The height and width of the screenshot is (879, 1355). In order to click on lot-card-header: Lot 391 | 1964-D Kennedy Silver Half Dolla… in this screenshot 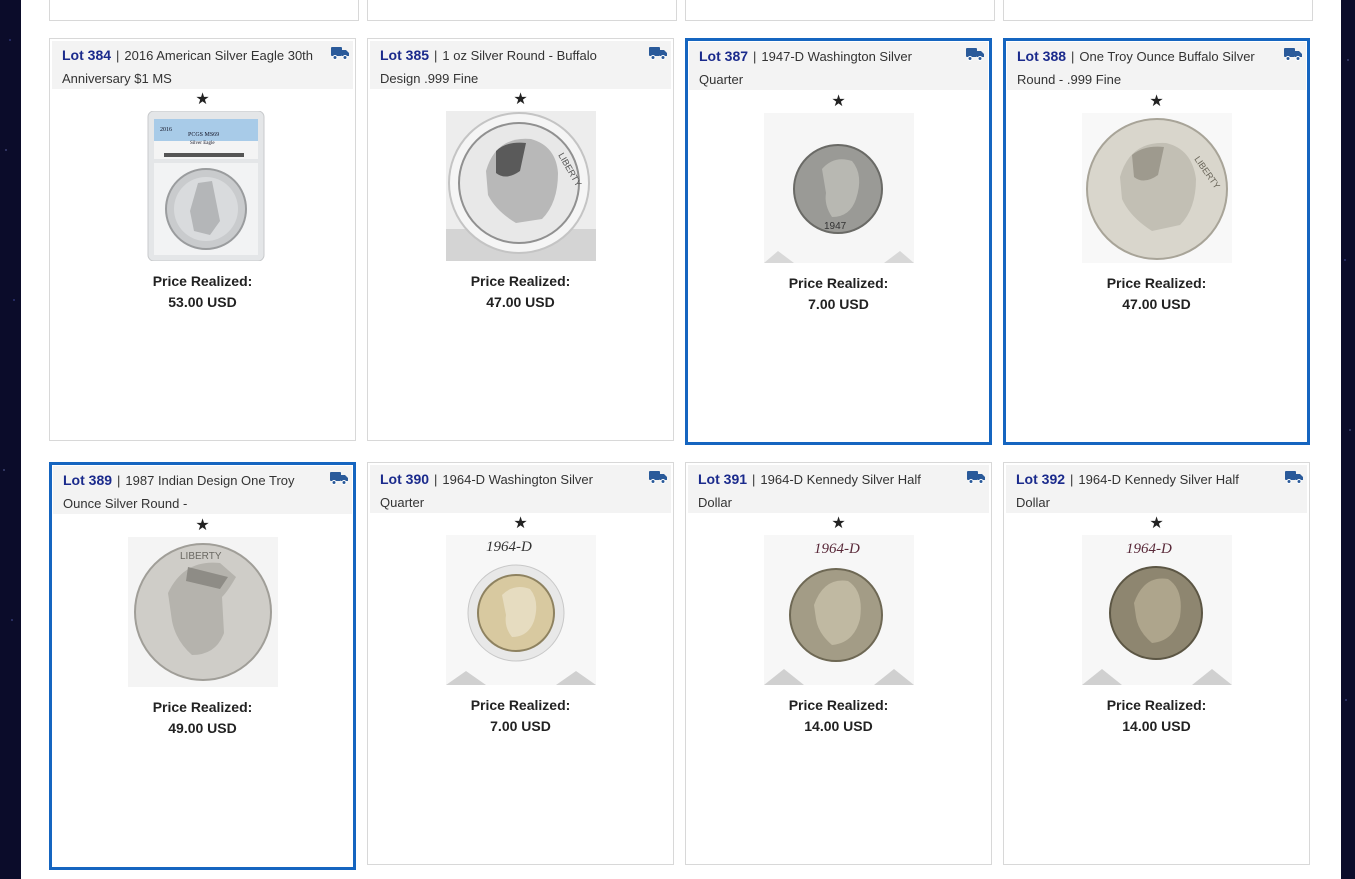, I will do `click(838, 489)`.